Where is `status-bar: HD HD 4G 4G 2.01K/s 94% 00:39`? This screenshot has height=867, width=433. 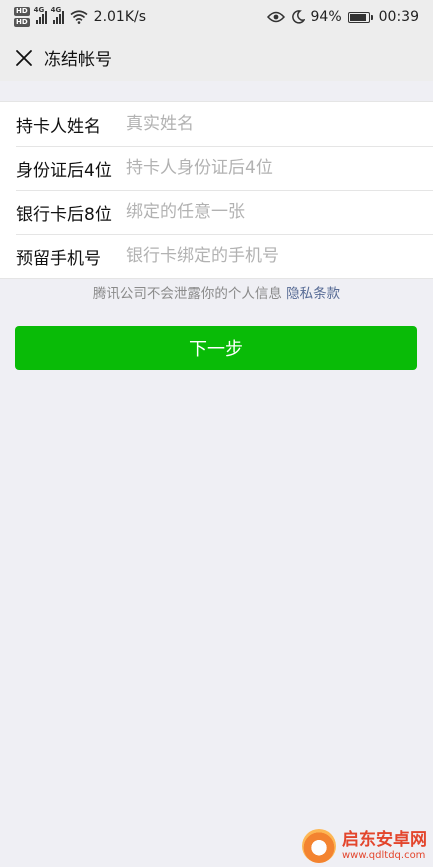
status-bar: HD HD 4G 4G 2.01K/s 94% 00:39 is located at coordinates (216, 17).